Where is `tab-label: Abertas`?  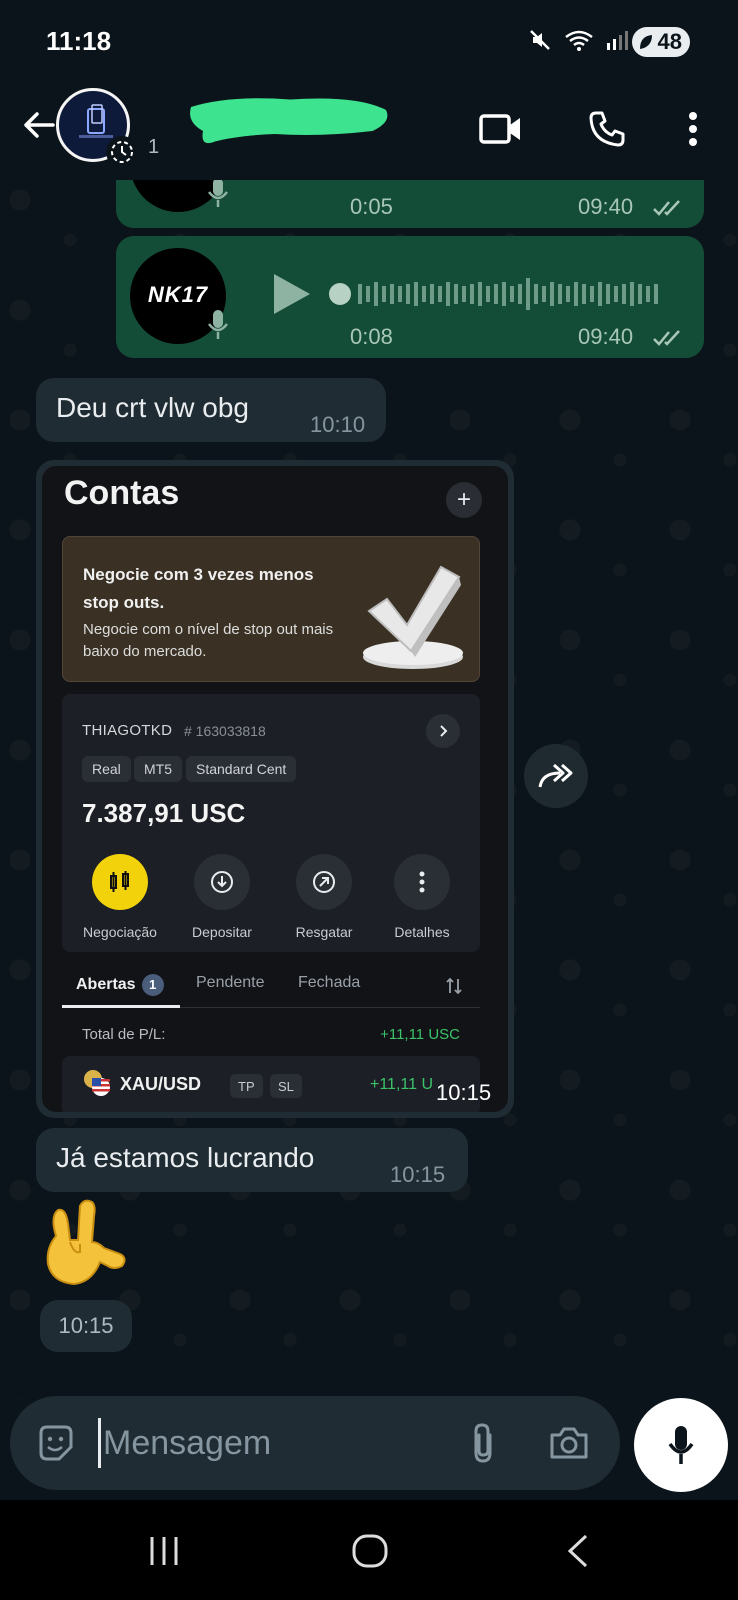
tab-label: Abertas is located at coordinates (106, 985).